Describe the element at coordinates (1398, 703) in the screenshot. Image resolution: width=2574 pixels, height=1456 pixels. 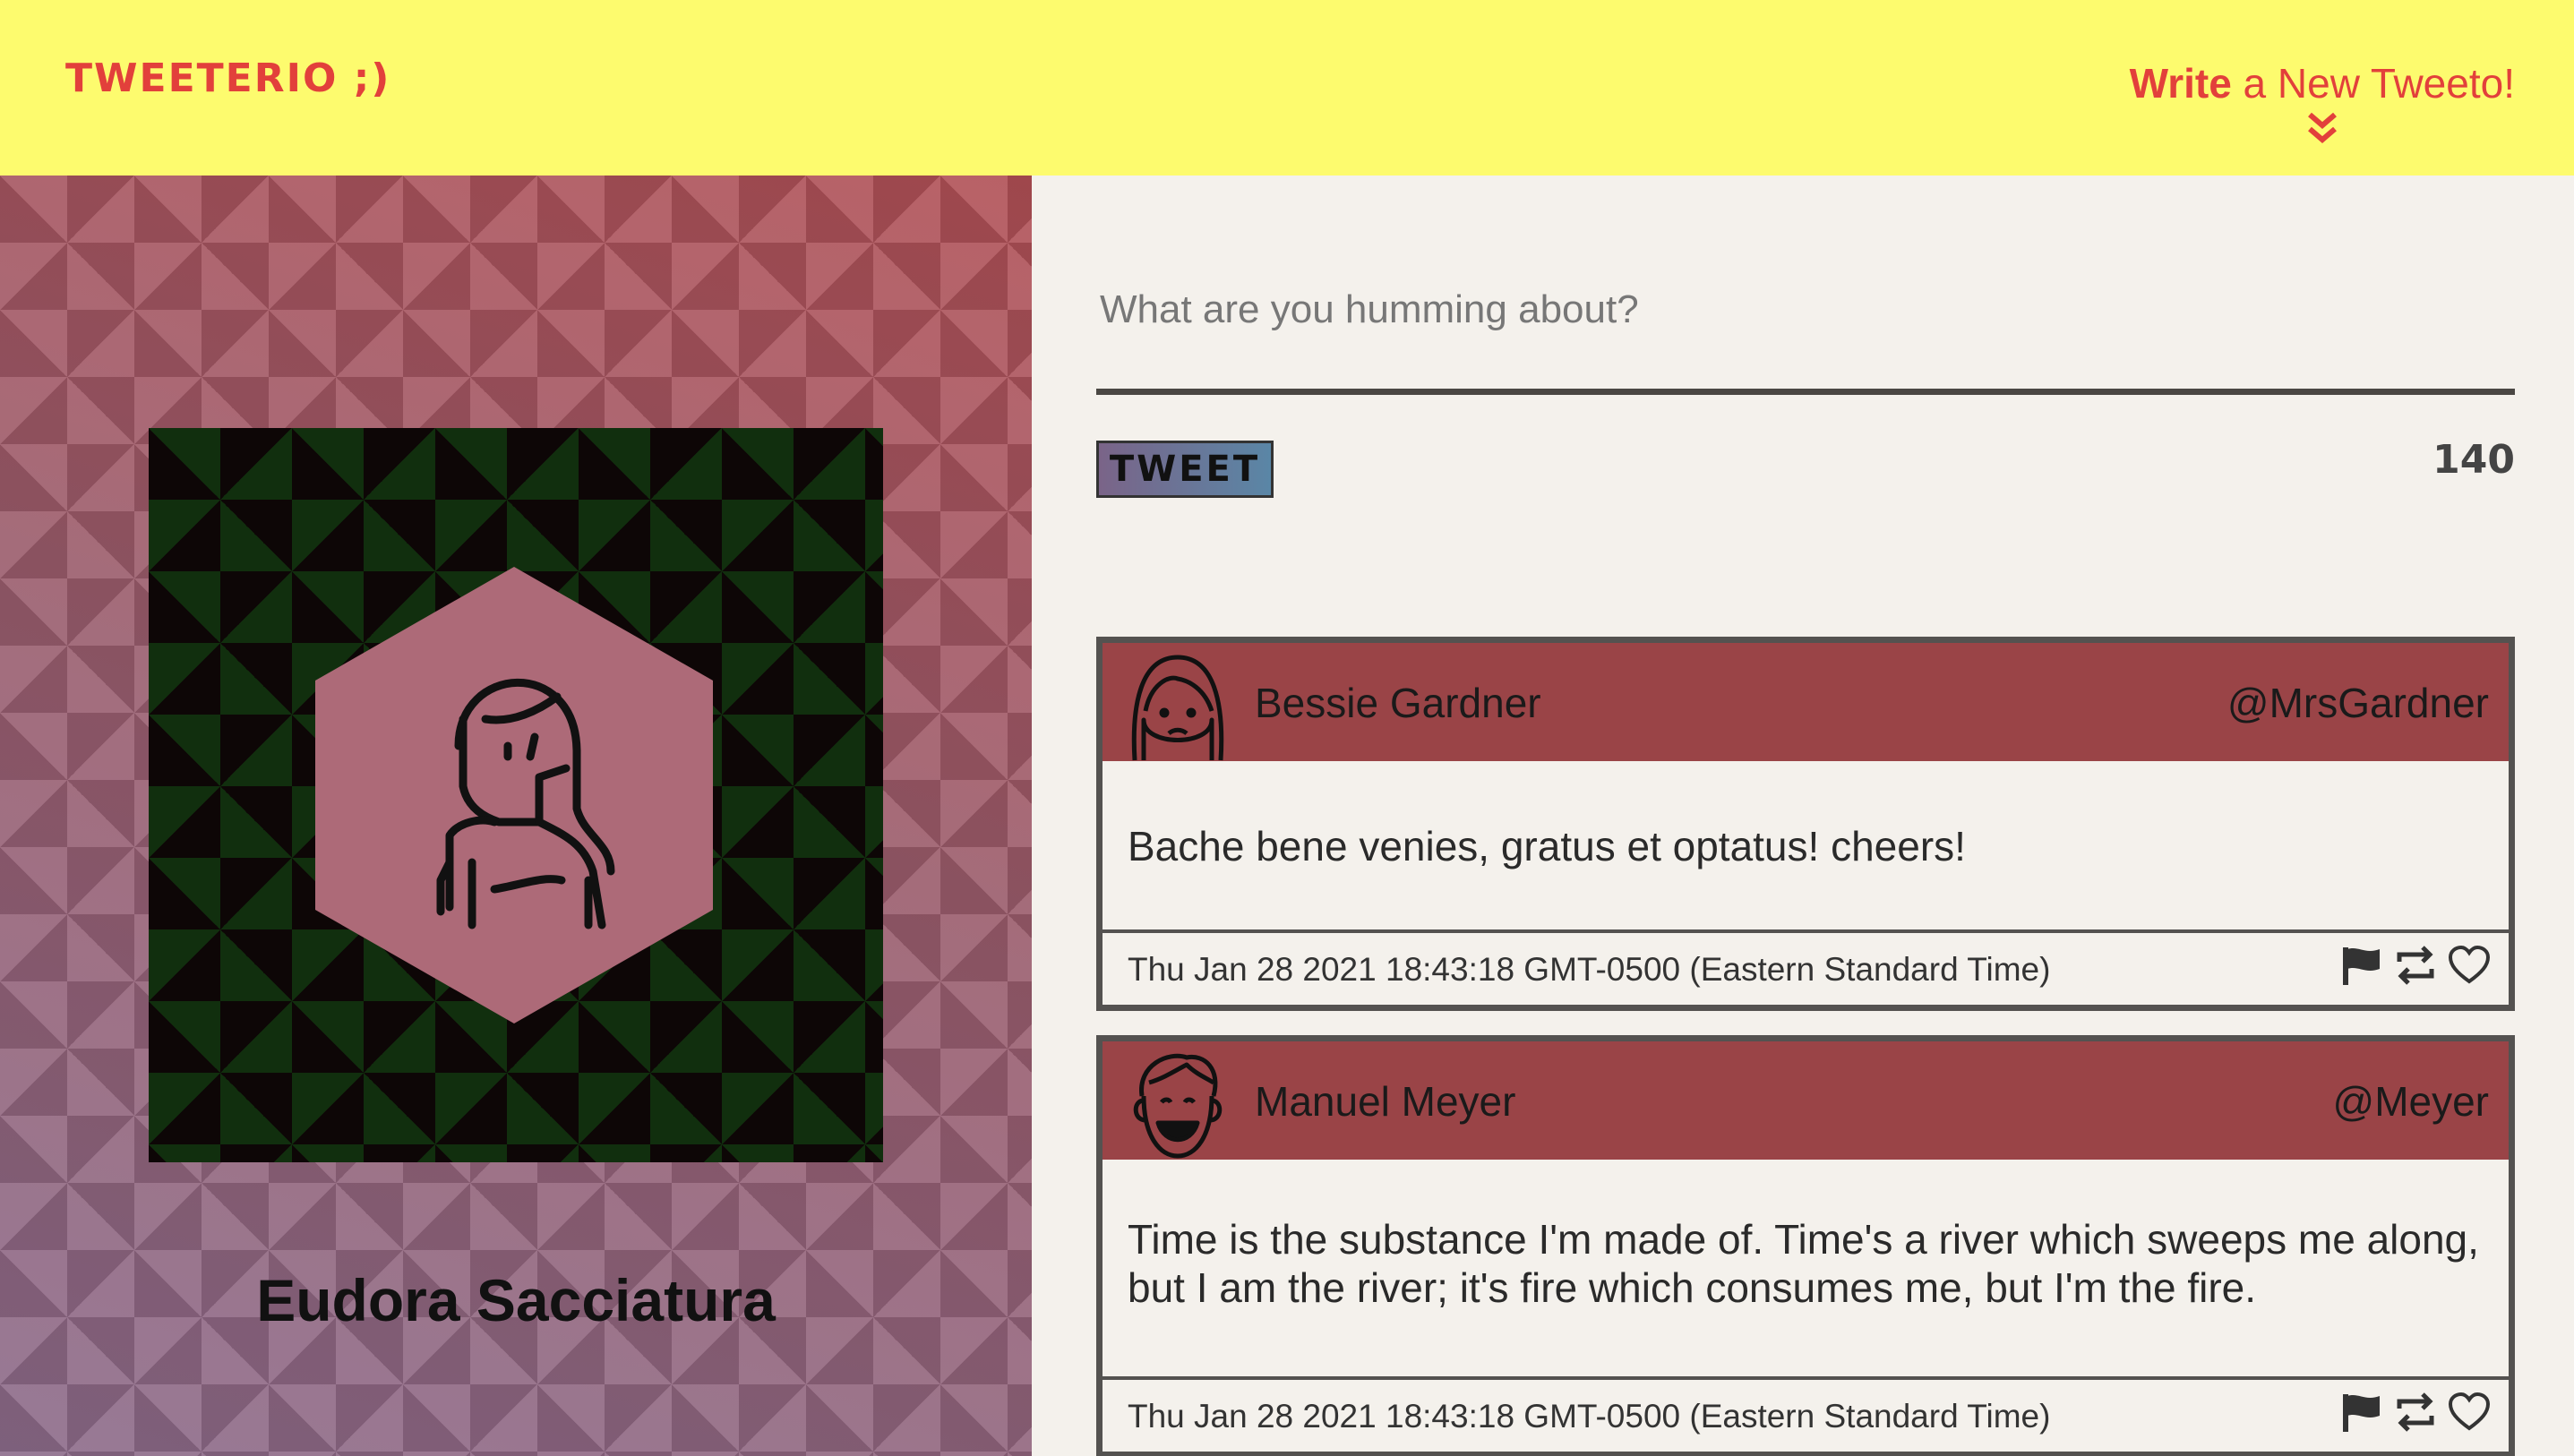
I see `tweet-author-name: Bessie Gardner` at that location.